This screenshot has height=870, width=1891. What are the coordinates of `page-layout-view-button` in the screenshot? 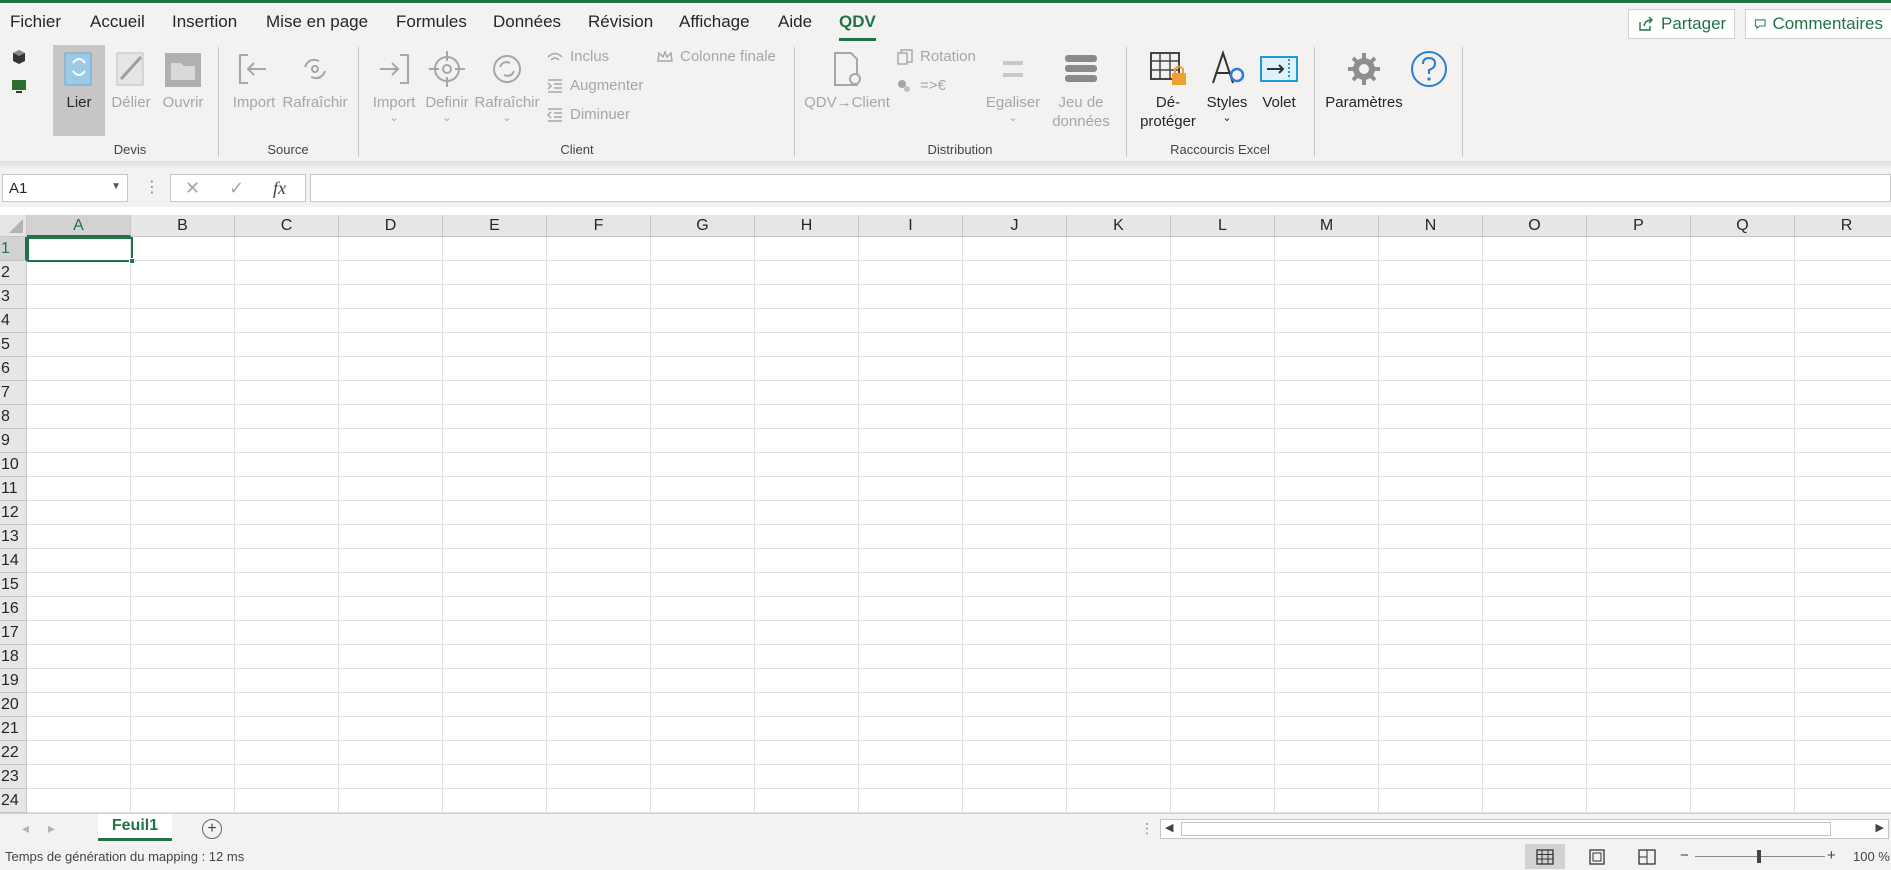 It's located at (1597, 856).